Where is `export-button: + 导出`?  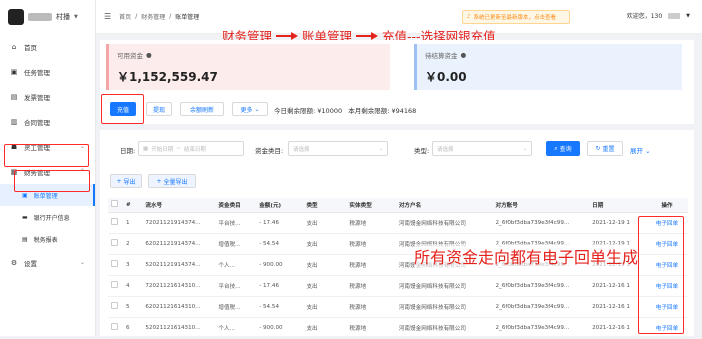 export-button: + 导出 is located at coordinates (126, 181).